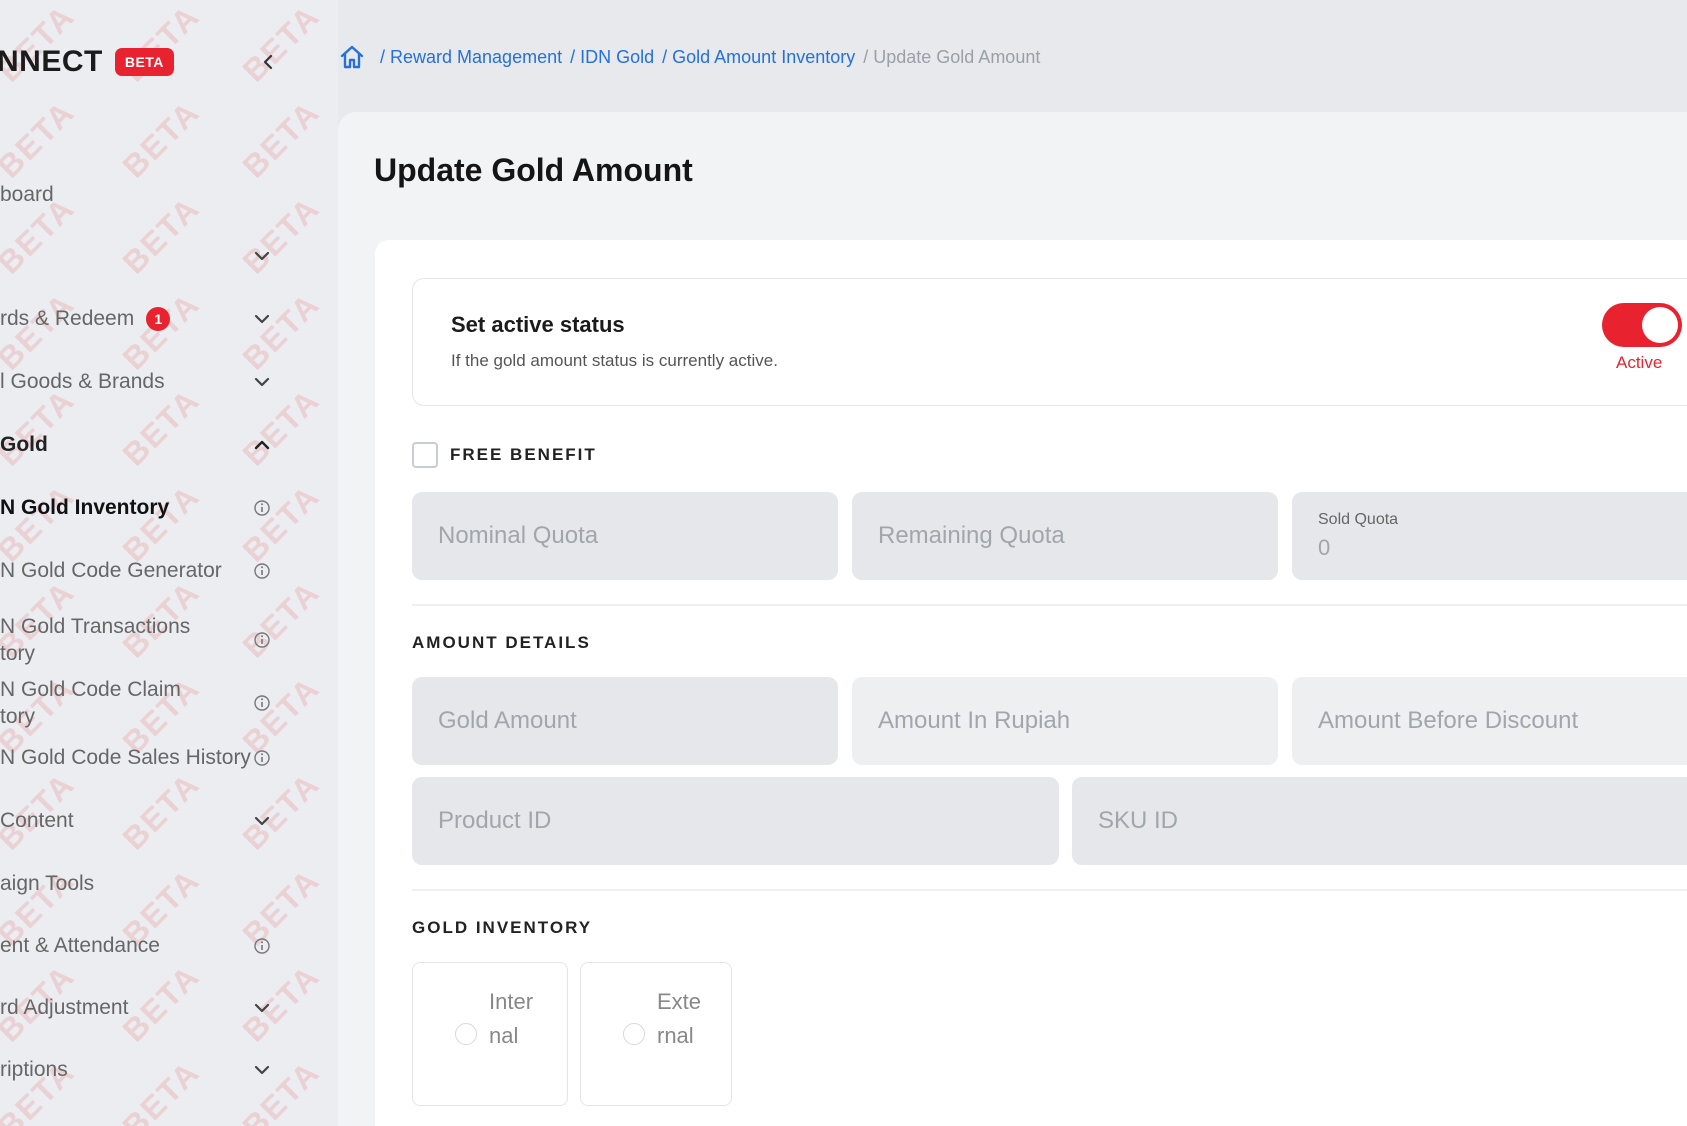 The height and width of the screenshot is (1126, 1687). Describe the element at coordinates (523, 454) in the screenshot. I see `free-benefit-label: FREE BENEFIT` at that location.